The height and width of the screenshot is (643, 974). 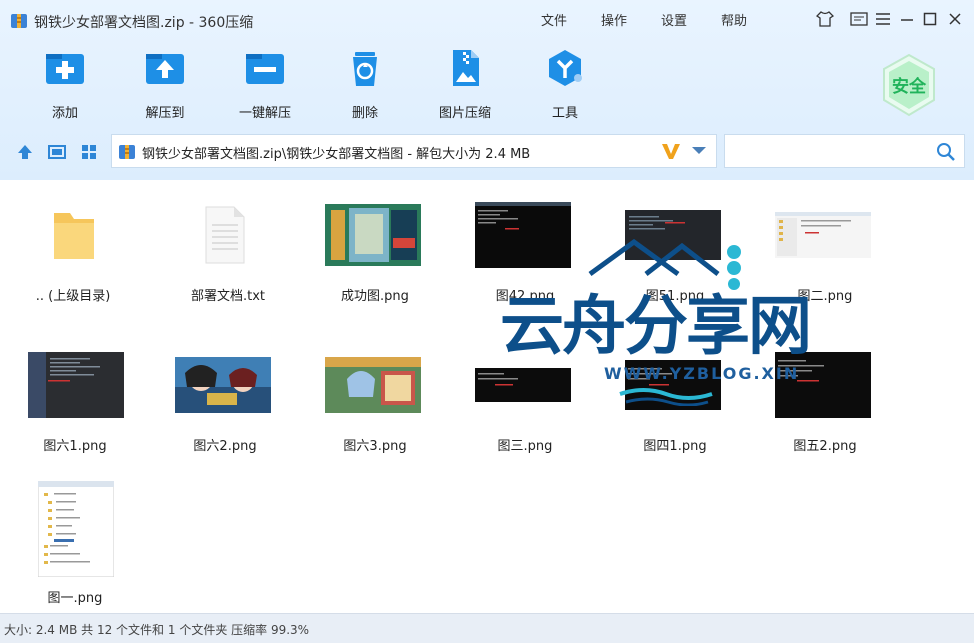 What do you see at coordinates (157, 630) in the screenshot?
I see `status-text: 大小: 2.4 MB 共 12 个文件和 1 个文件夹 压缩率 99.3%` at bounding box center [157, 630].